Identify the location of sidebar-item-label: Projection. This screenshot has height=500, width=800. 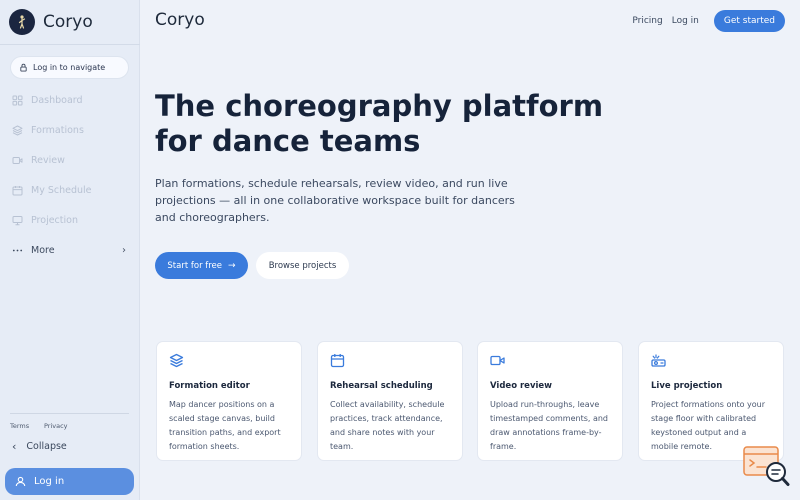
(54, 220).